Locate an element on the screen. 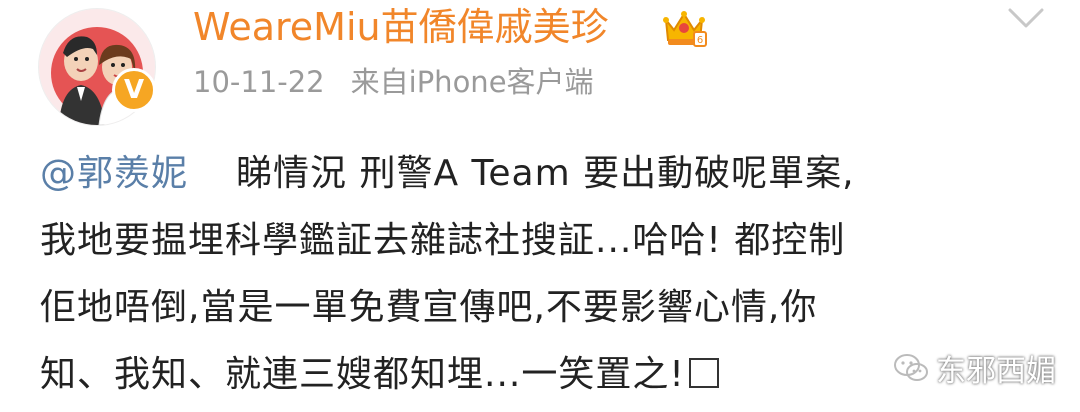  post-meta: 10-11-22 来自iPhone客户端 is located at coordinates (393, 82).